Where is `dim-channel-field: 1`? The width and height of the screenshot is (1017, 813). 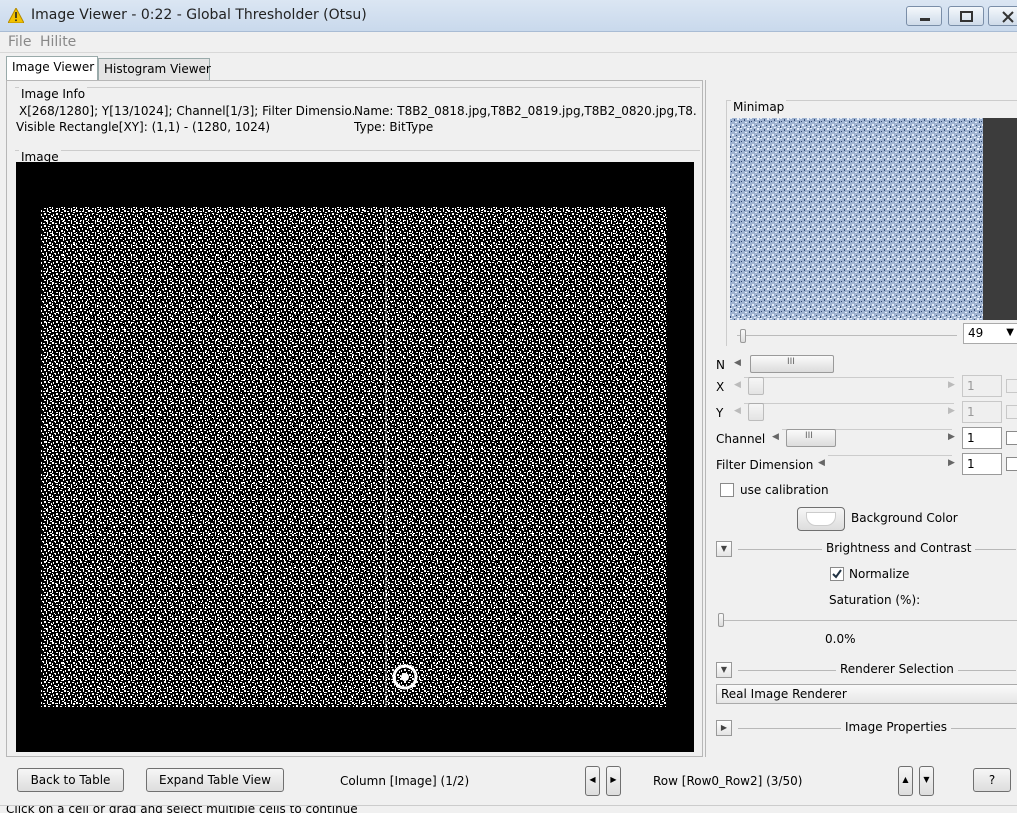 dim-channel-field: 1 is located at coordinates (982, 438).